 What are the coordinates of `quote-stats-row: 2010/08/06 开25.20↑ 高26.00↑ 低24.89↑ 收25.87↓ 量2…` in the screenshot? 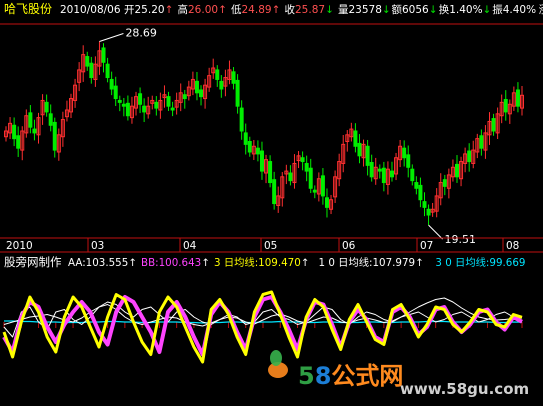 It's located at (301, 9).